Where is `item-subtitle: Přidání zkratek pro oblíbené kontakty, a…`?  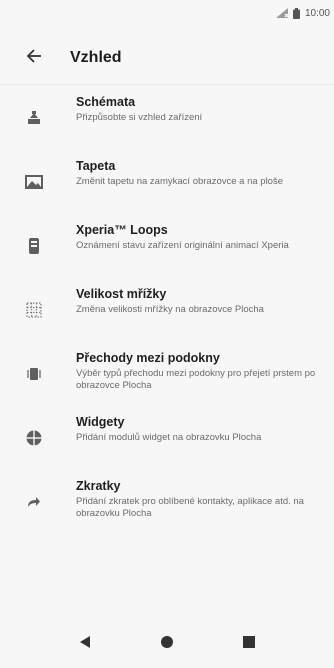
item-subtitle: Přidání zkratek pro oblíbené kontakty, a… is located at coordinates (190, 507).